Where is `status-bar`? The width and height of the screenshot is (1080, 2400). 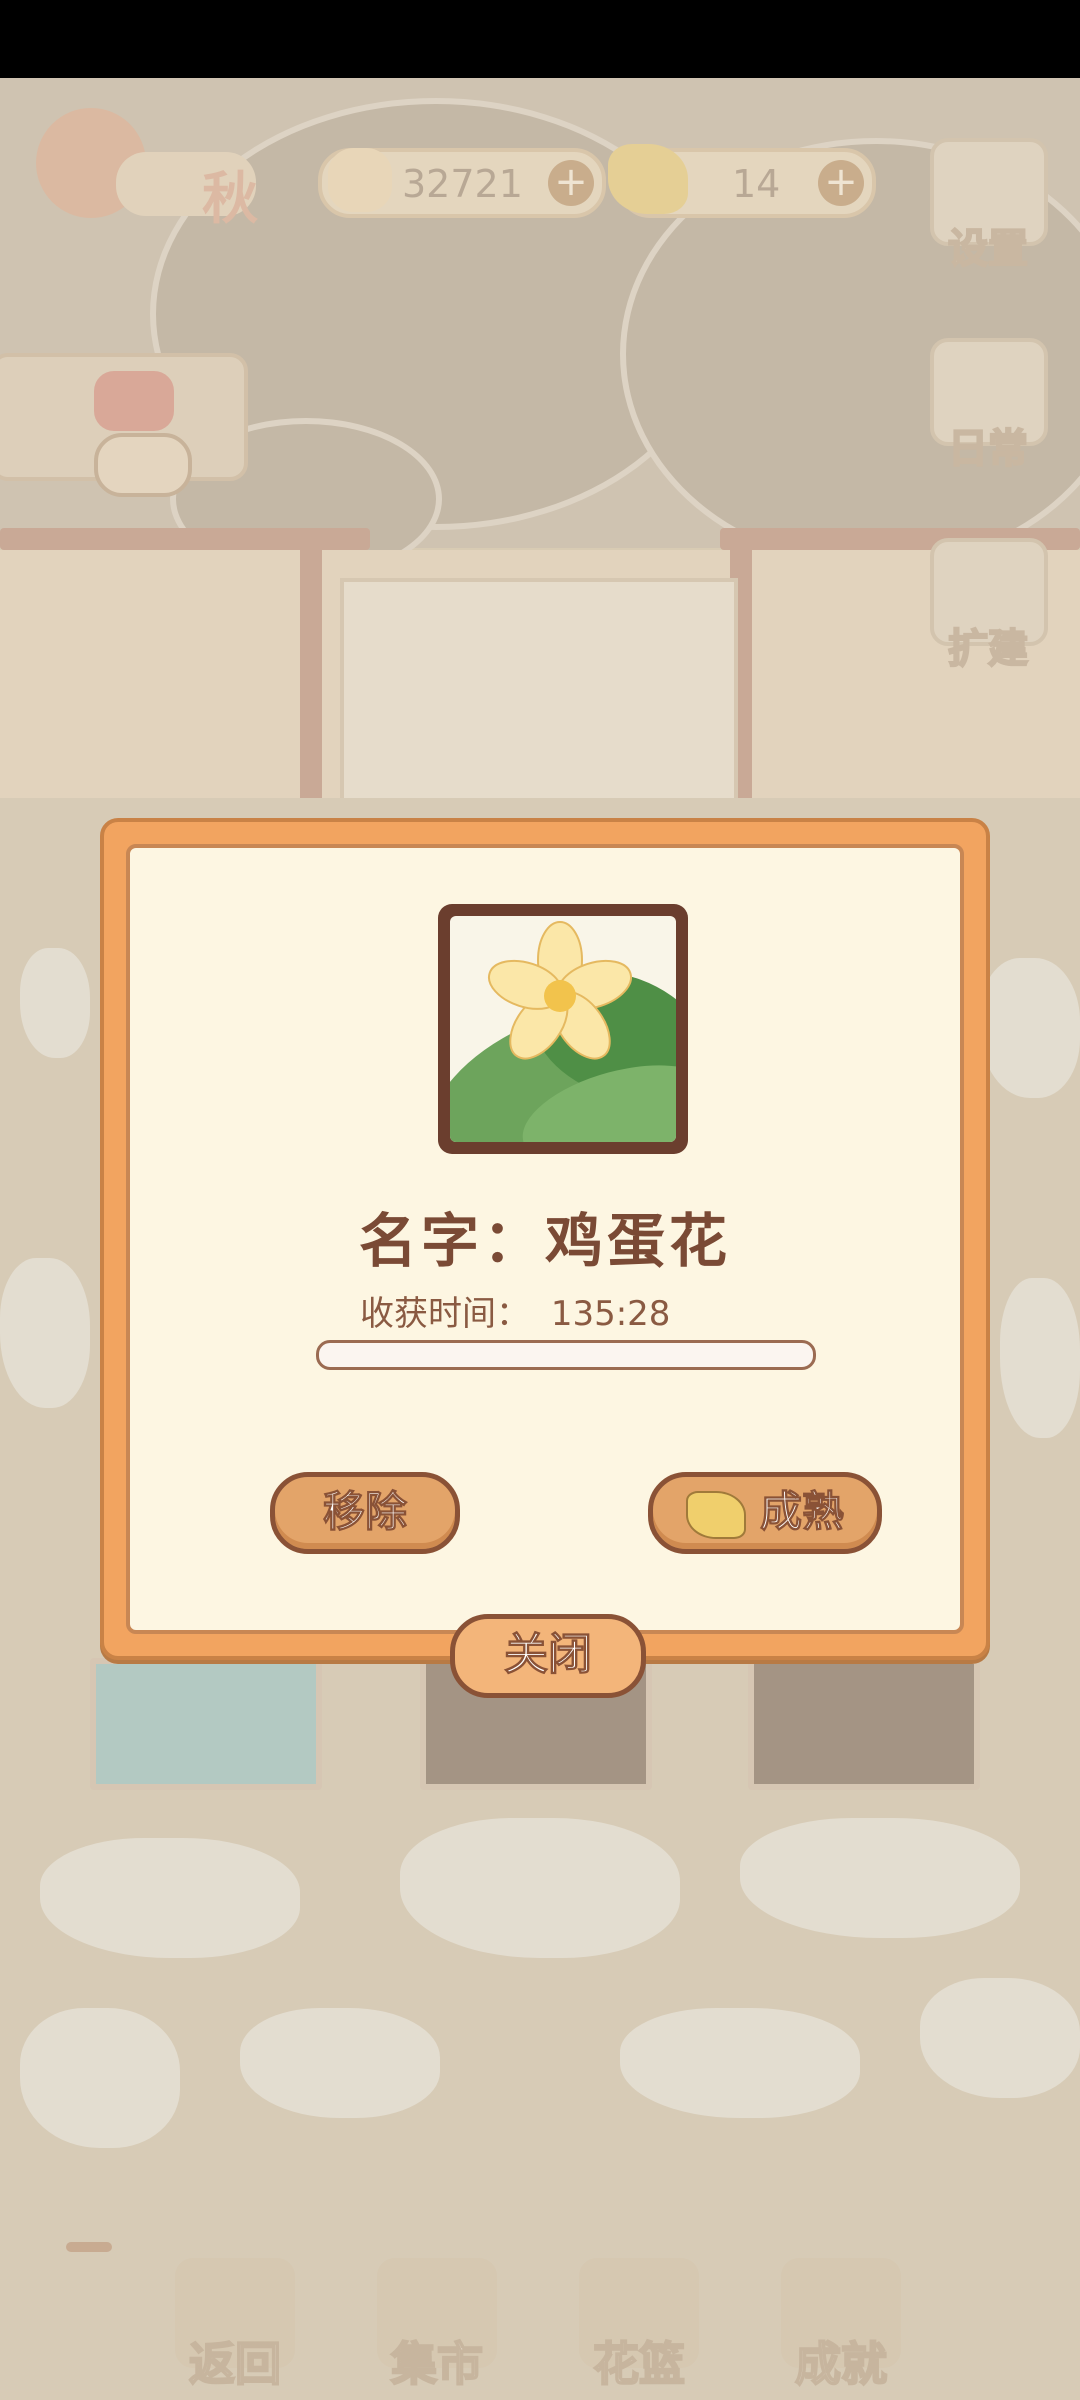
status-bar is located at coordinates (540, 39).